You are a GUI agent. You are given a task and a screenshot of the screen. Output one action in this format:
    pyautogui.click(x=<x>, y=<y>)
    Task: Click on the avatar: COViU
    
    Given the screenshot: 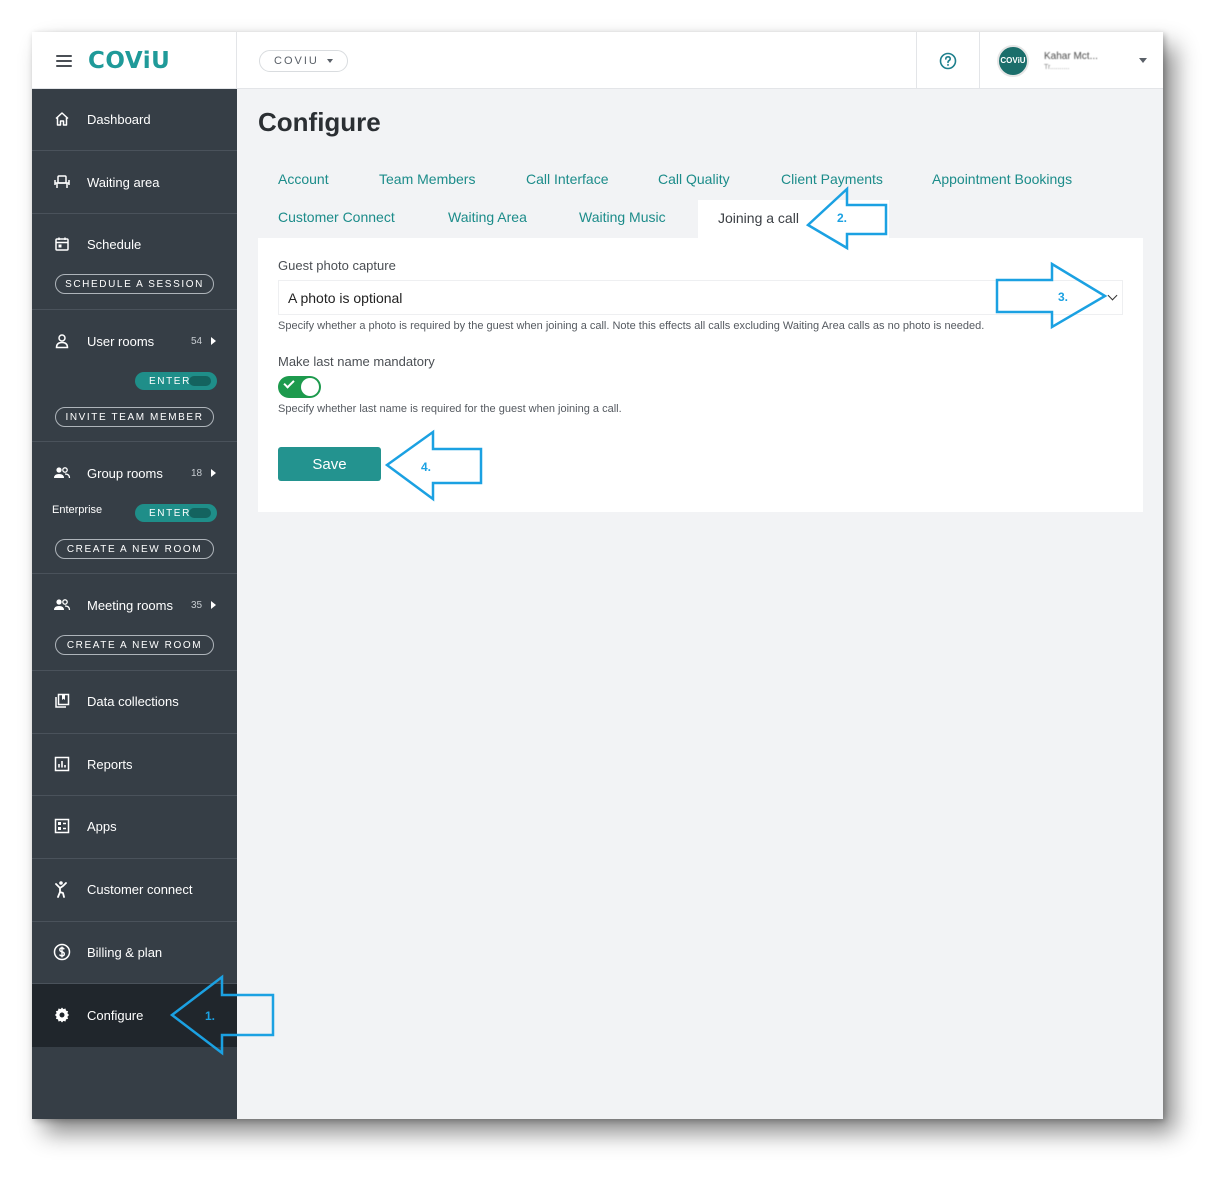 What is the action you would take?
    pyautogui.click(x=1013, y=60)
    